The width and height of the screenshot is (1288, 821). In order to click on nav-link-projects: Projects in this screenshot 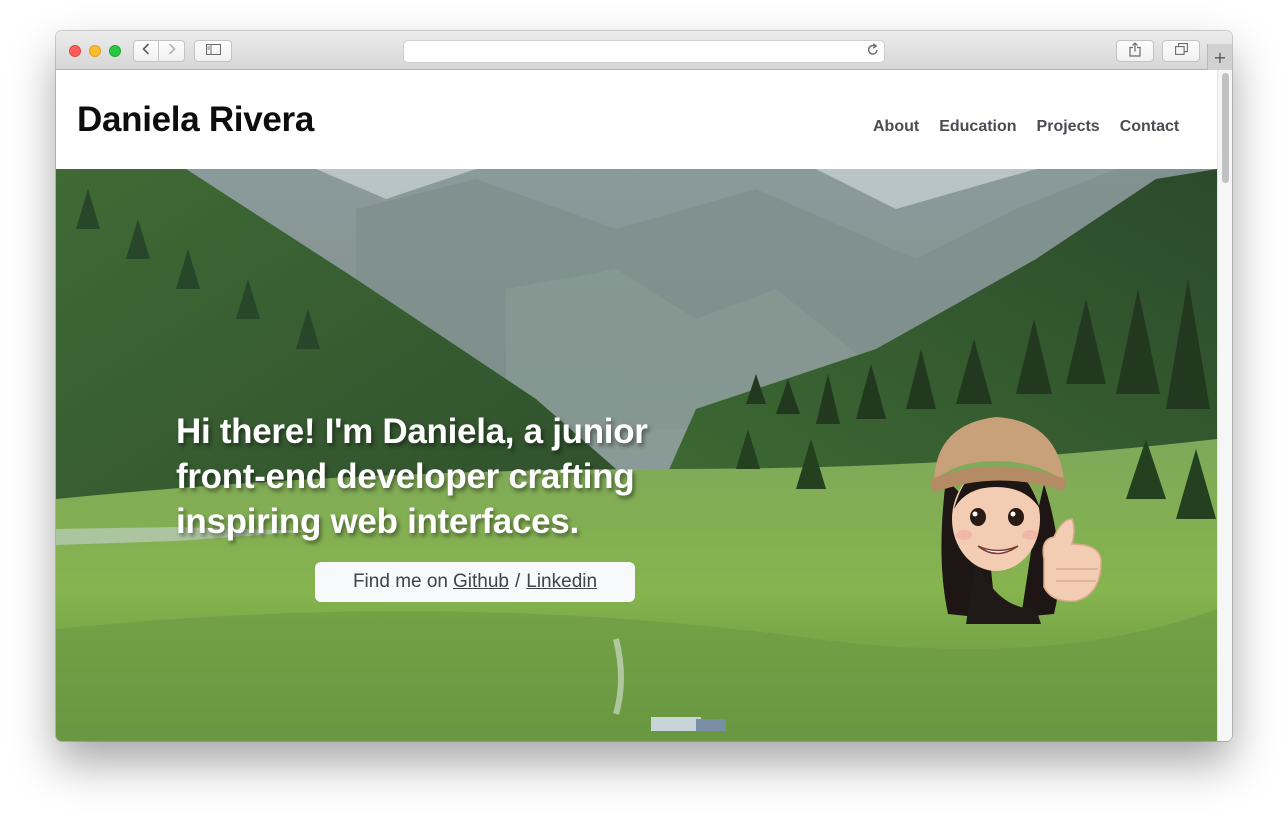, I will do `click(1068, 127)`.